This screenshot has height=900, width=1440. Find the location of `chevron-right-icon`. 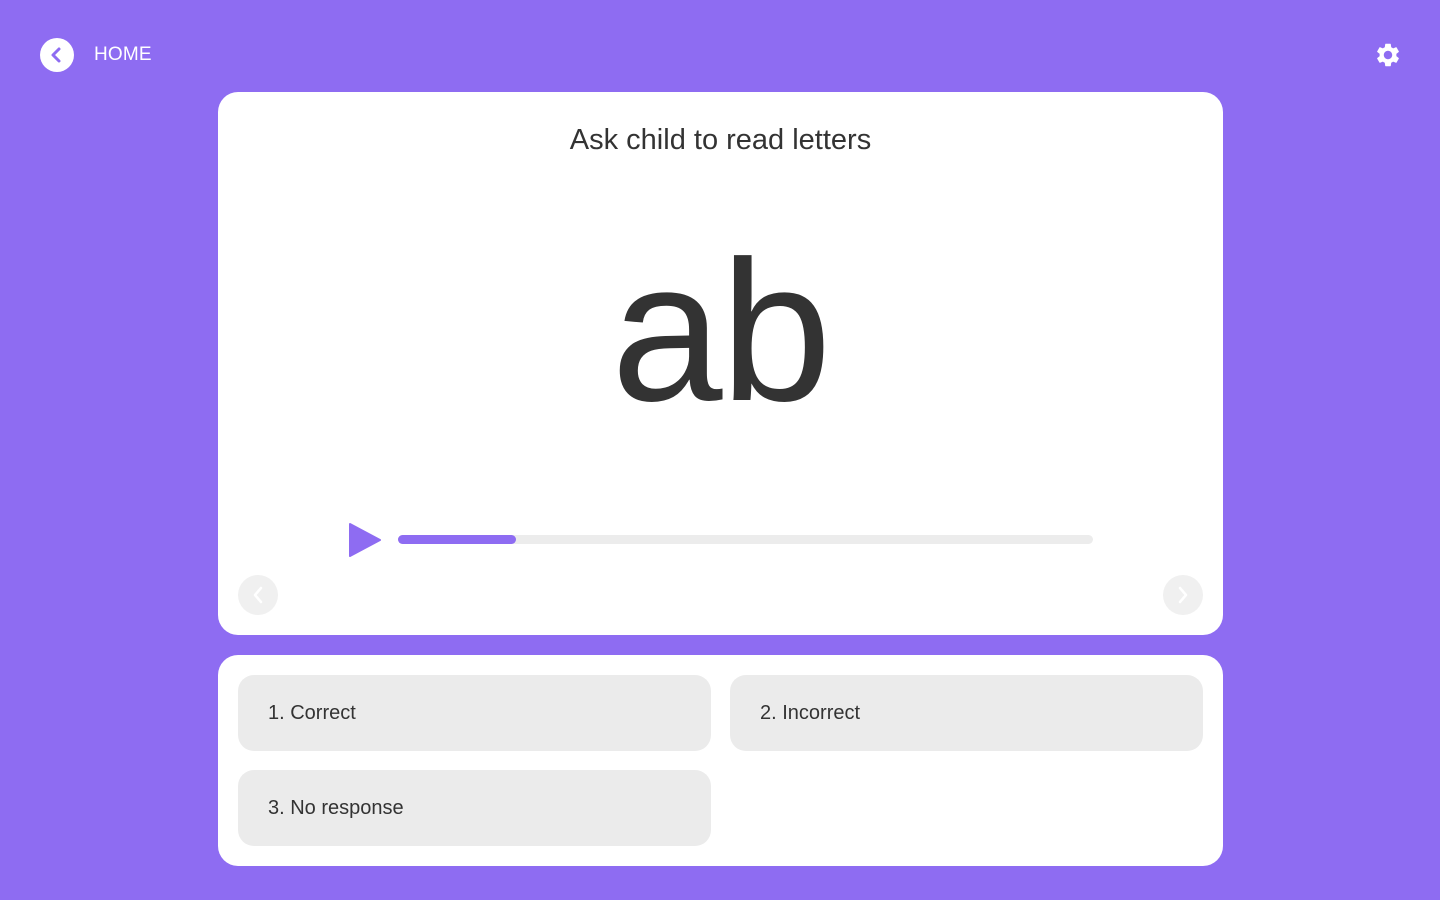

chevron-right-icon is located at coordinates (1183, 595).